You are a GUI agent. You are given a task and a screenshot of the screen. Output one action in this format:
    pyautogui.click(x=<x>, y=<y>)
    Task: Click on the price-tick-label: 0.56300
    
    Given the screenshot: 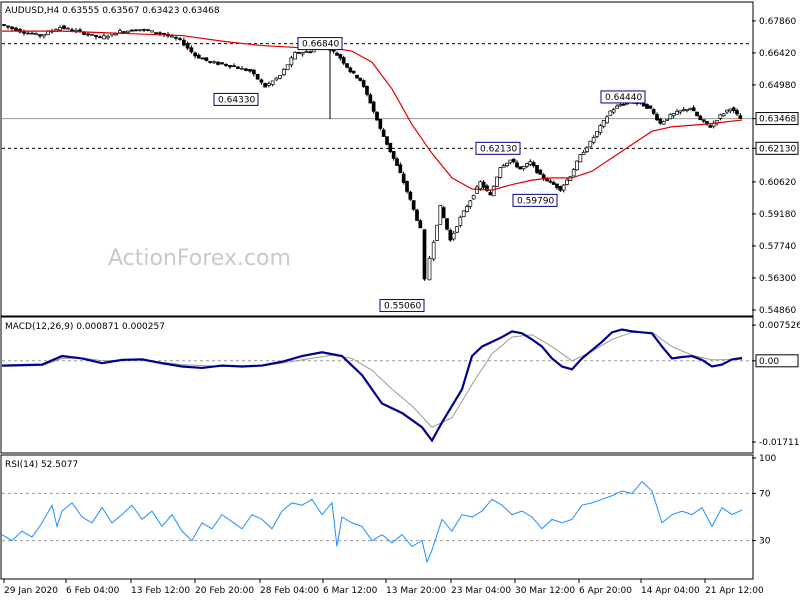 What is the action you would take?
    pyautogui.click(x=777, y=279)
    